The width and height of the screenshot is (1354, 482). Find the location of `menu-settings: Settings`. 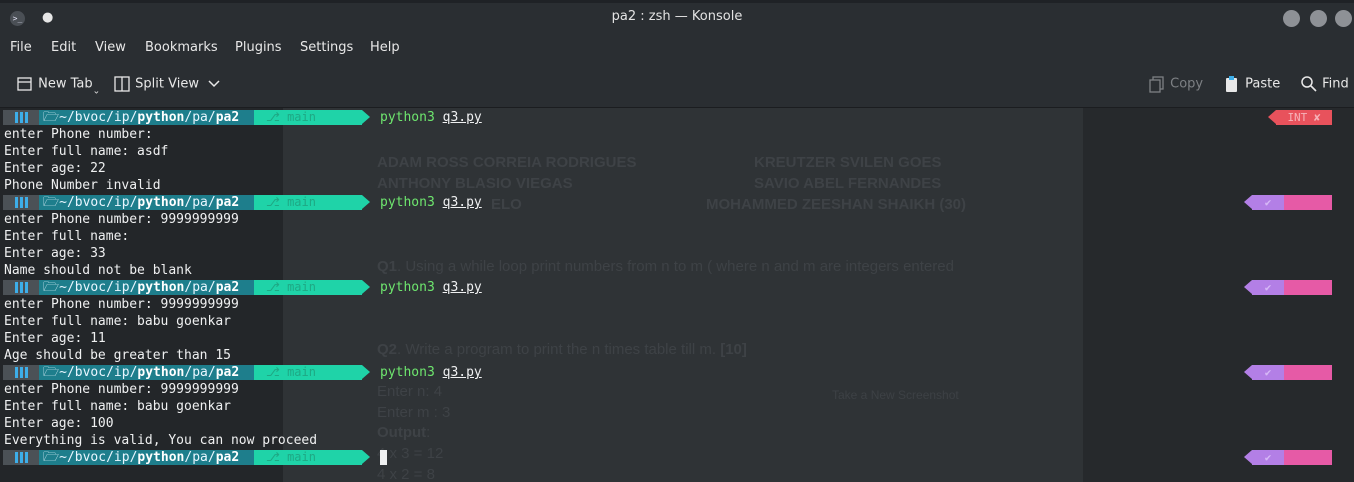

menu-settings: Settings is located at coordinates (326, 47).